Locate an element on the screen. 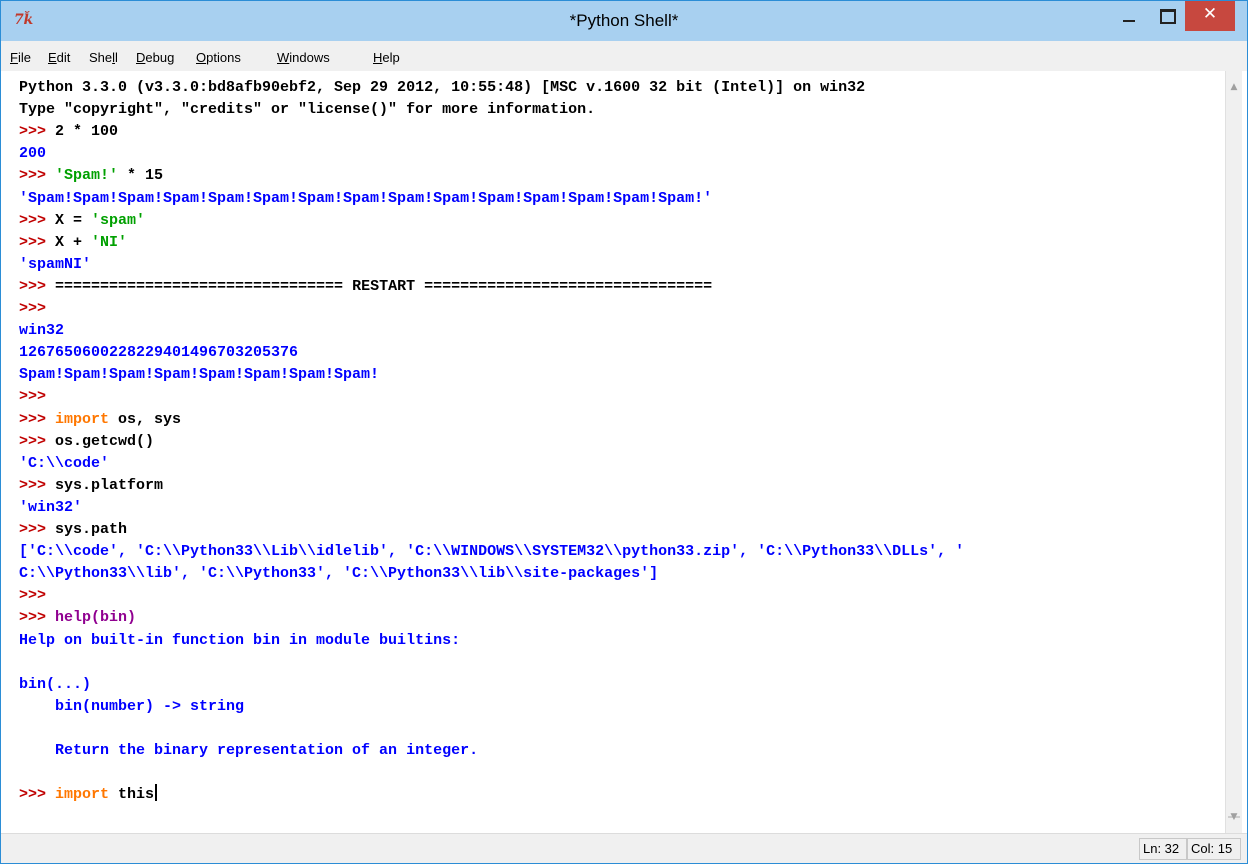 Image resolution: width=1248 pixels, height=864 pixels. shell-line: >>> os.getcwd() is located at coordinates (86, 442).